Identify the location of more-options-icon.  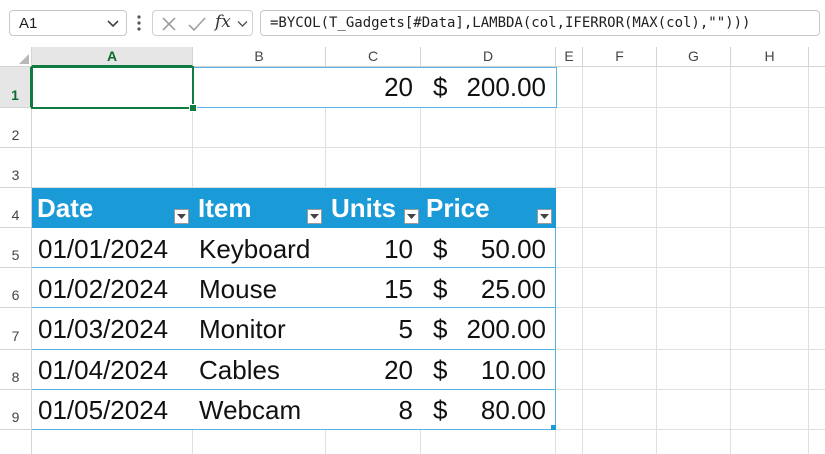
(139, 23).